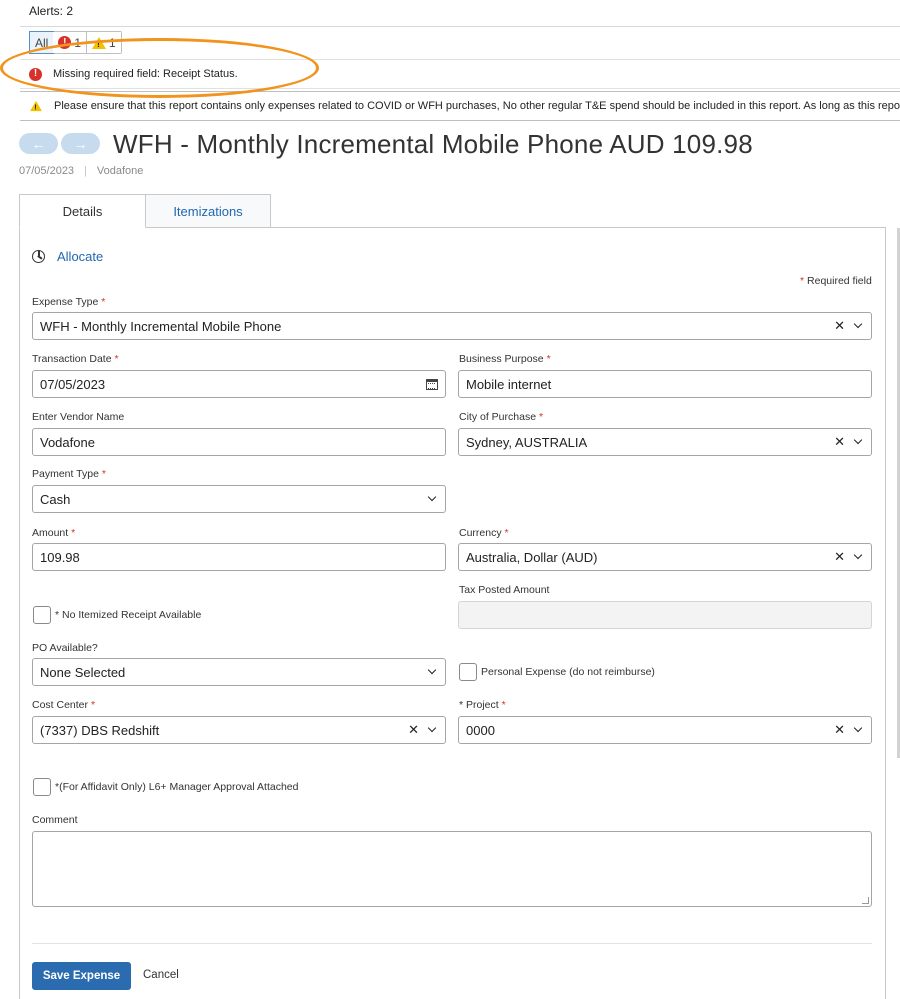  Describe the element at coordinates (452, 943) in the screenshot. I see `divider` at that location.